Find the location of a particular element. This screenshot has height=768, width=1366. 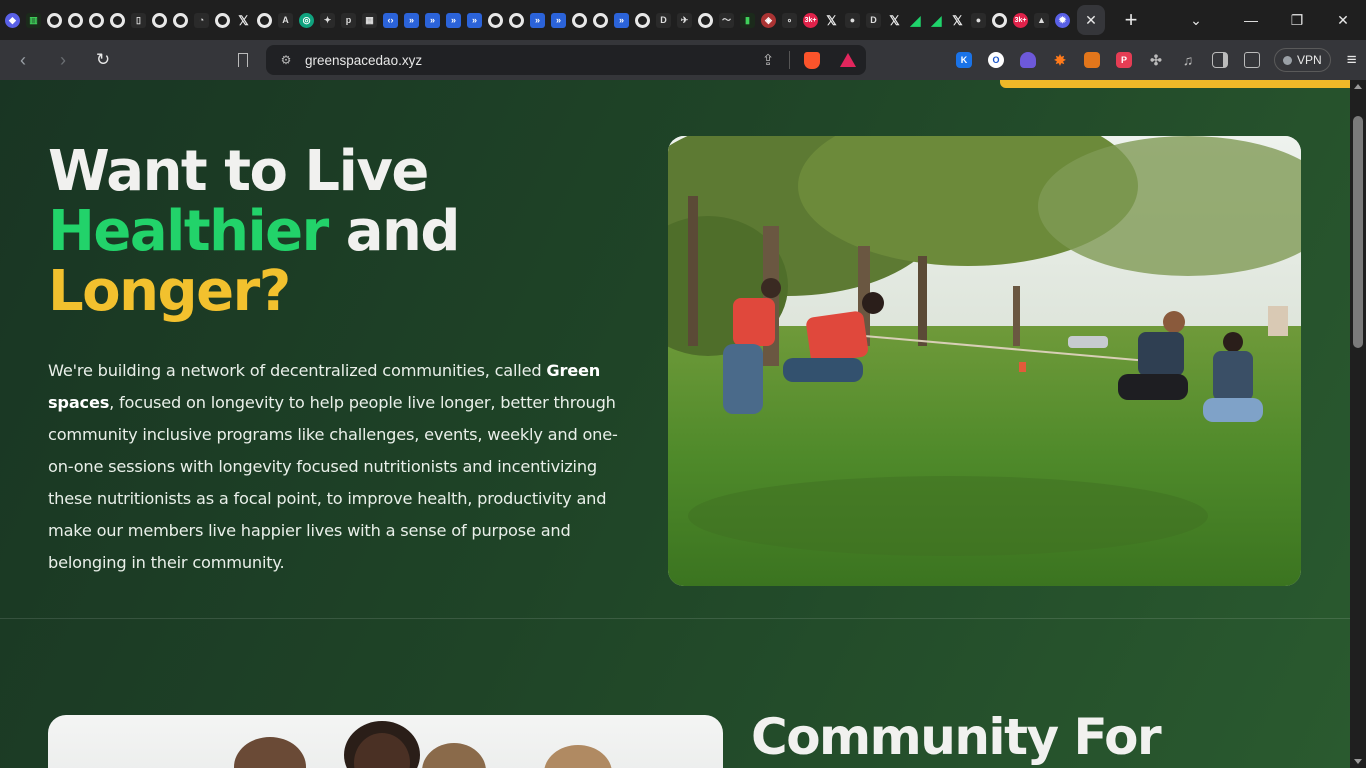

reload-button: ↻ is located at coordinates (103, 60).